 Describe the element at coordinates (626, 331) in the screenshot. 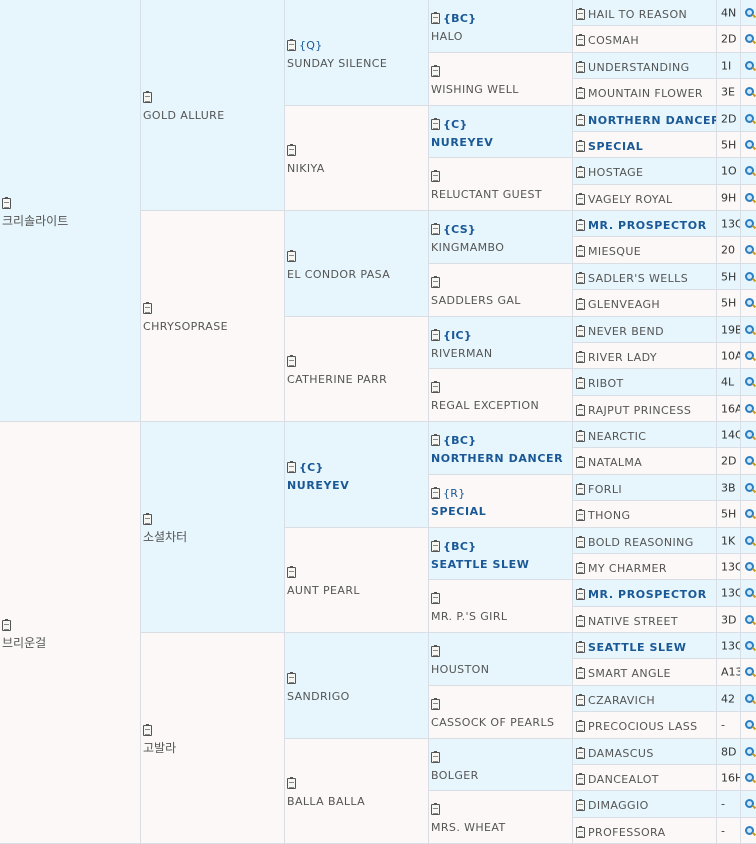

I see `horse-name-link: NEVER BEND` at that location.